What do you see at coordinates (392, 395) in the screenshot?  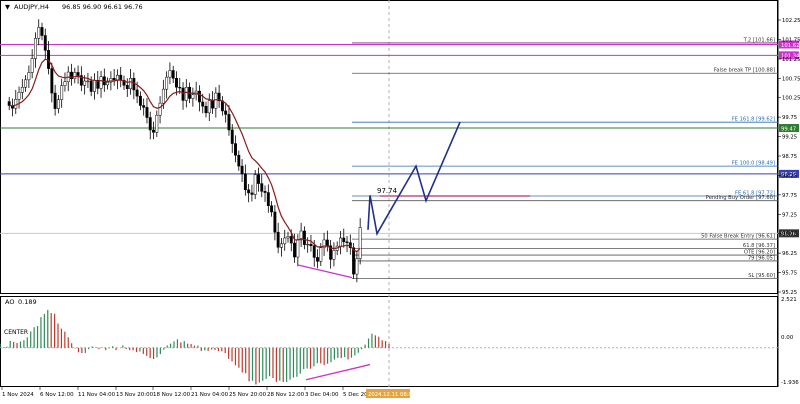 I see `cursor-time-text: 2024.12.11 08:00` at bounding box center [392, 395].